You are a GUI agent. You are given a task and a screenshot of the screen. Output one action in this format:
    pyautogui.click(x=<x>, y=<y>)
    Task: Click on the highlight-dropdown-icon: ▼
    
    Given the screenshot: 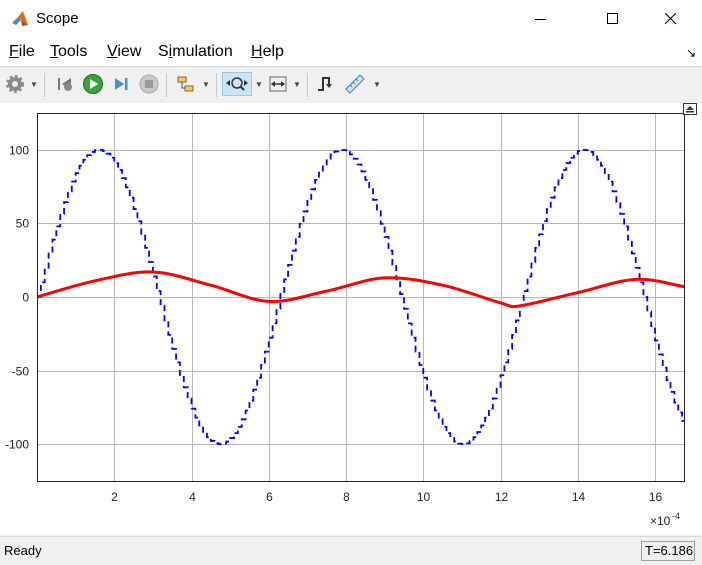 What is the action you would take?
    pyautogui.click(x=206, y=84)
    